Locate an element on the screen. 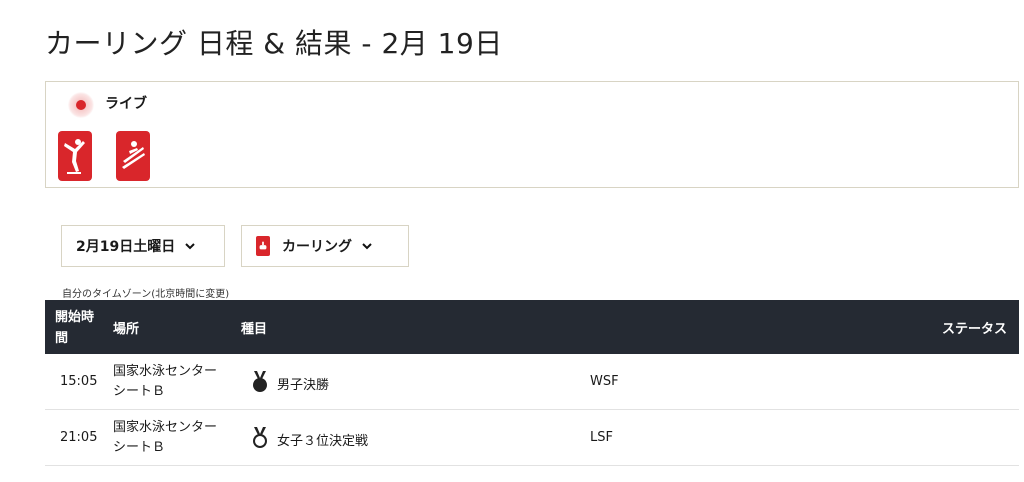 This screenshot has width=1024, height=482. live-indicator-icon is located at coordinates (81, 105).